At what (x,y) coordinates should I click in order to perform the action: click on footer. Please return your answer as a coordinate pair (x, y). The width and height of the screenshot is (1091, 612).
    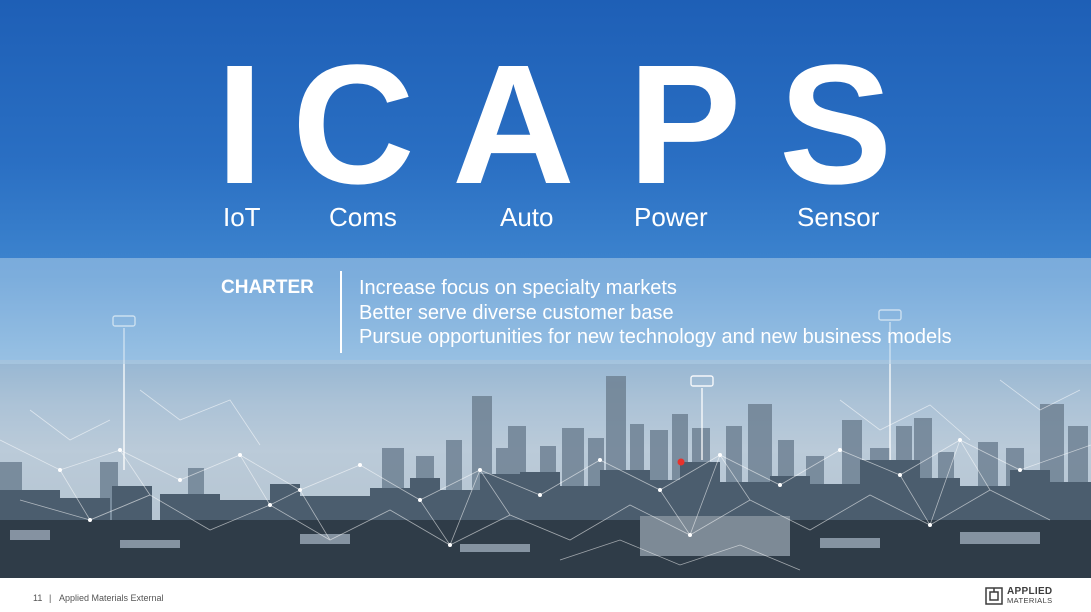
    Looking at the image, I should click on (545, 595).